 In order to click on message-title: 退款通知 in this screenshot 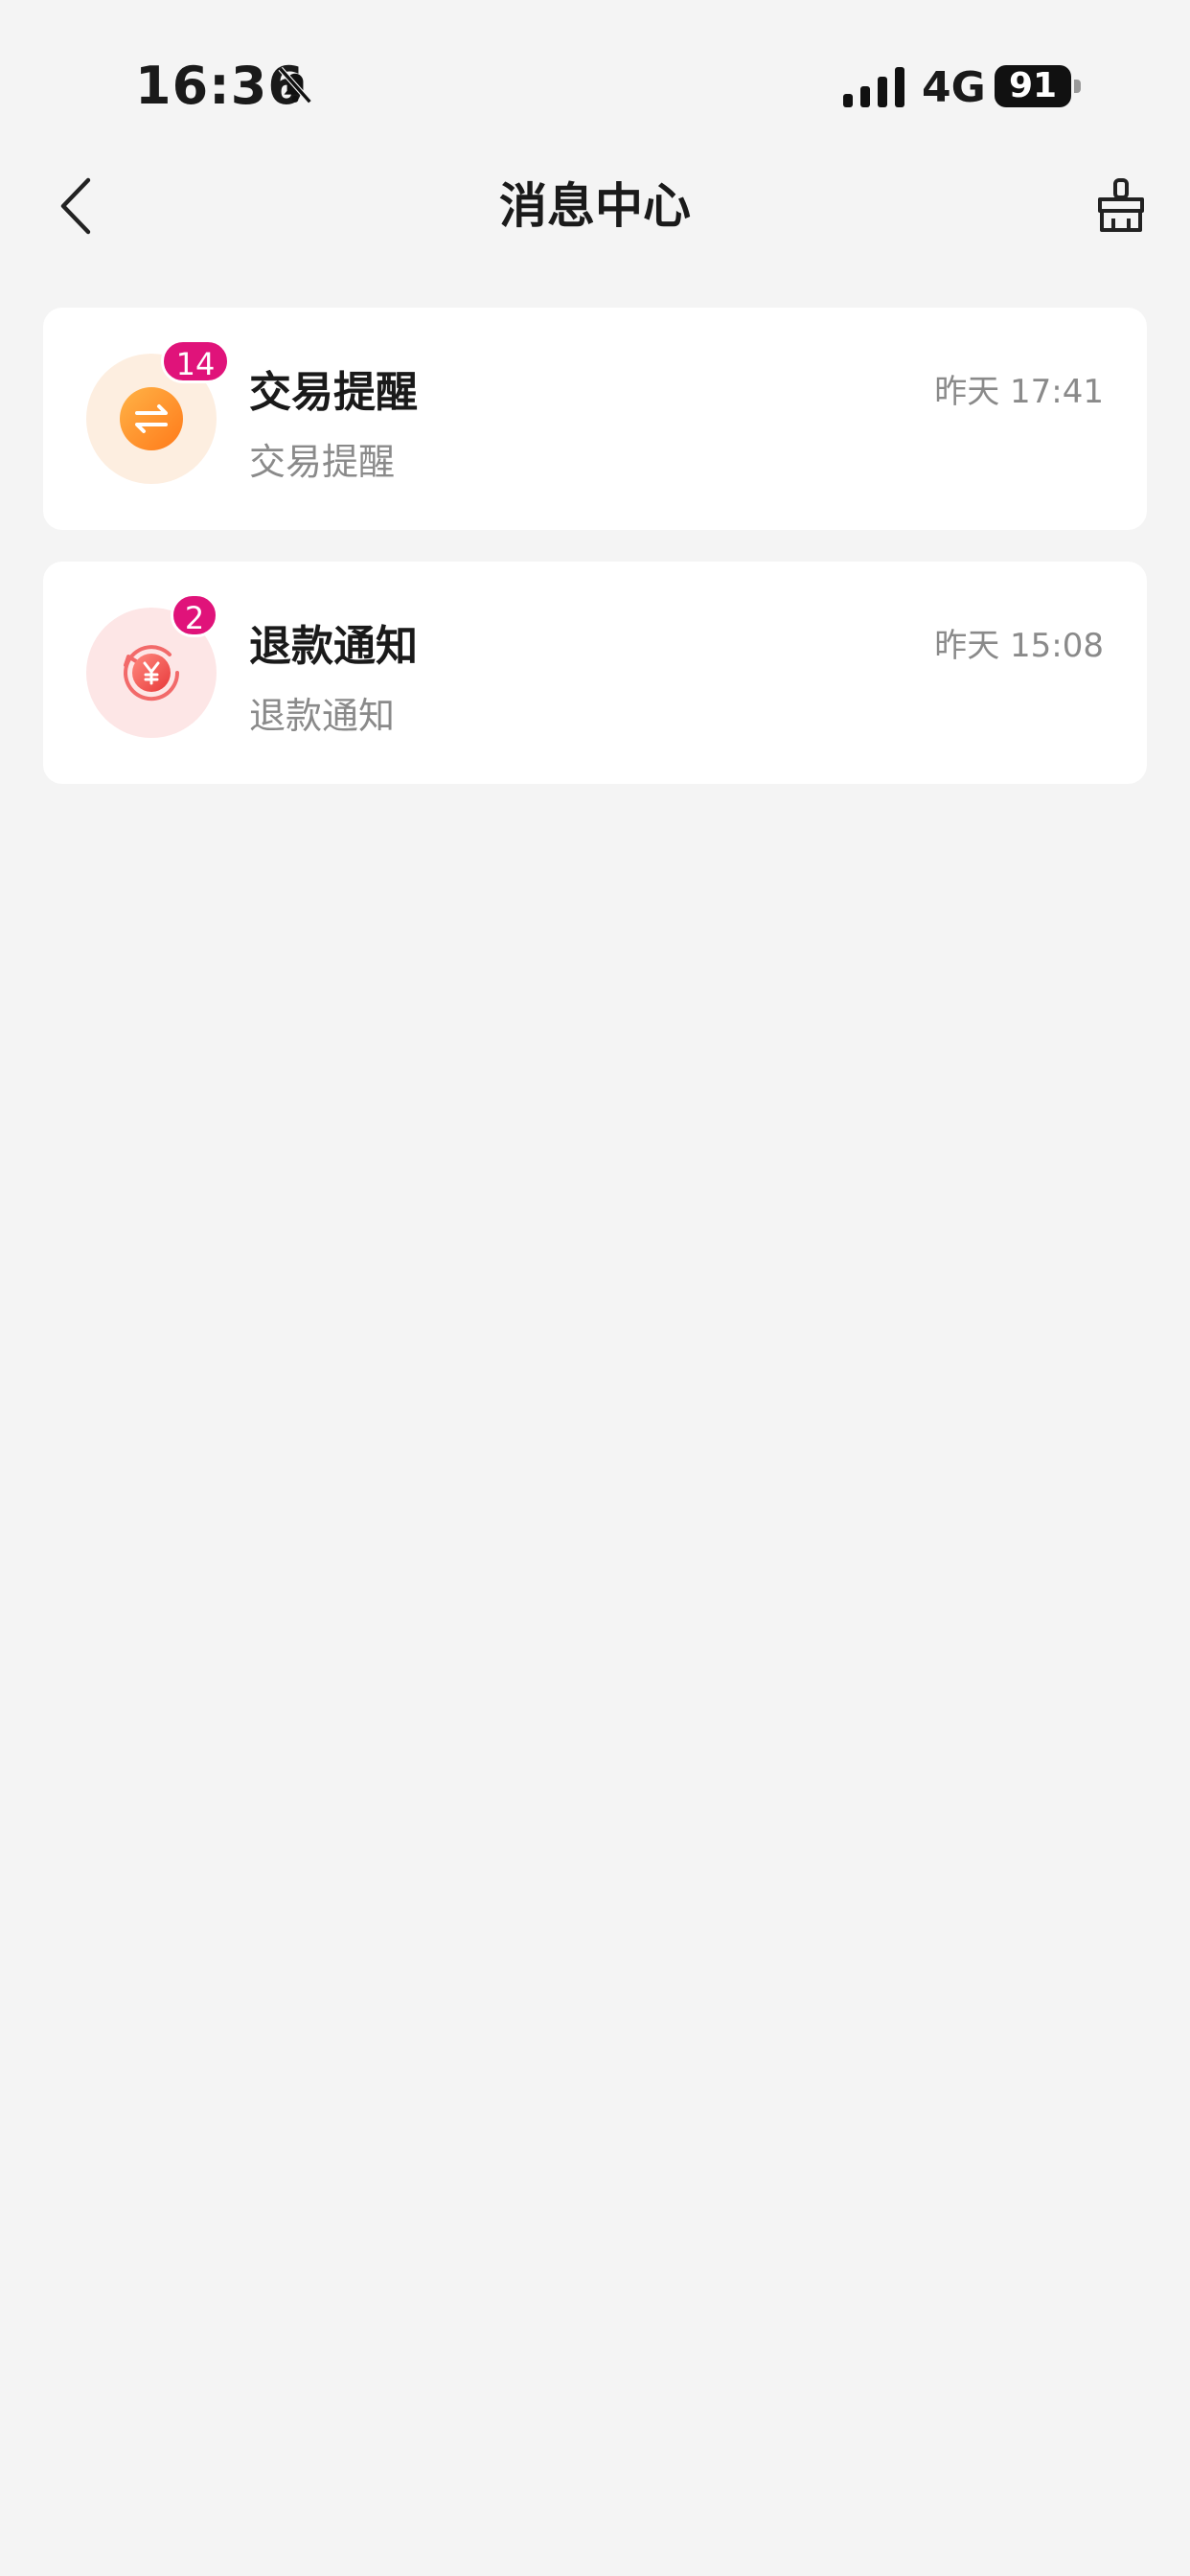, I will do `click(334, 646)`.